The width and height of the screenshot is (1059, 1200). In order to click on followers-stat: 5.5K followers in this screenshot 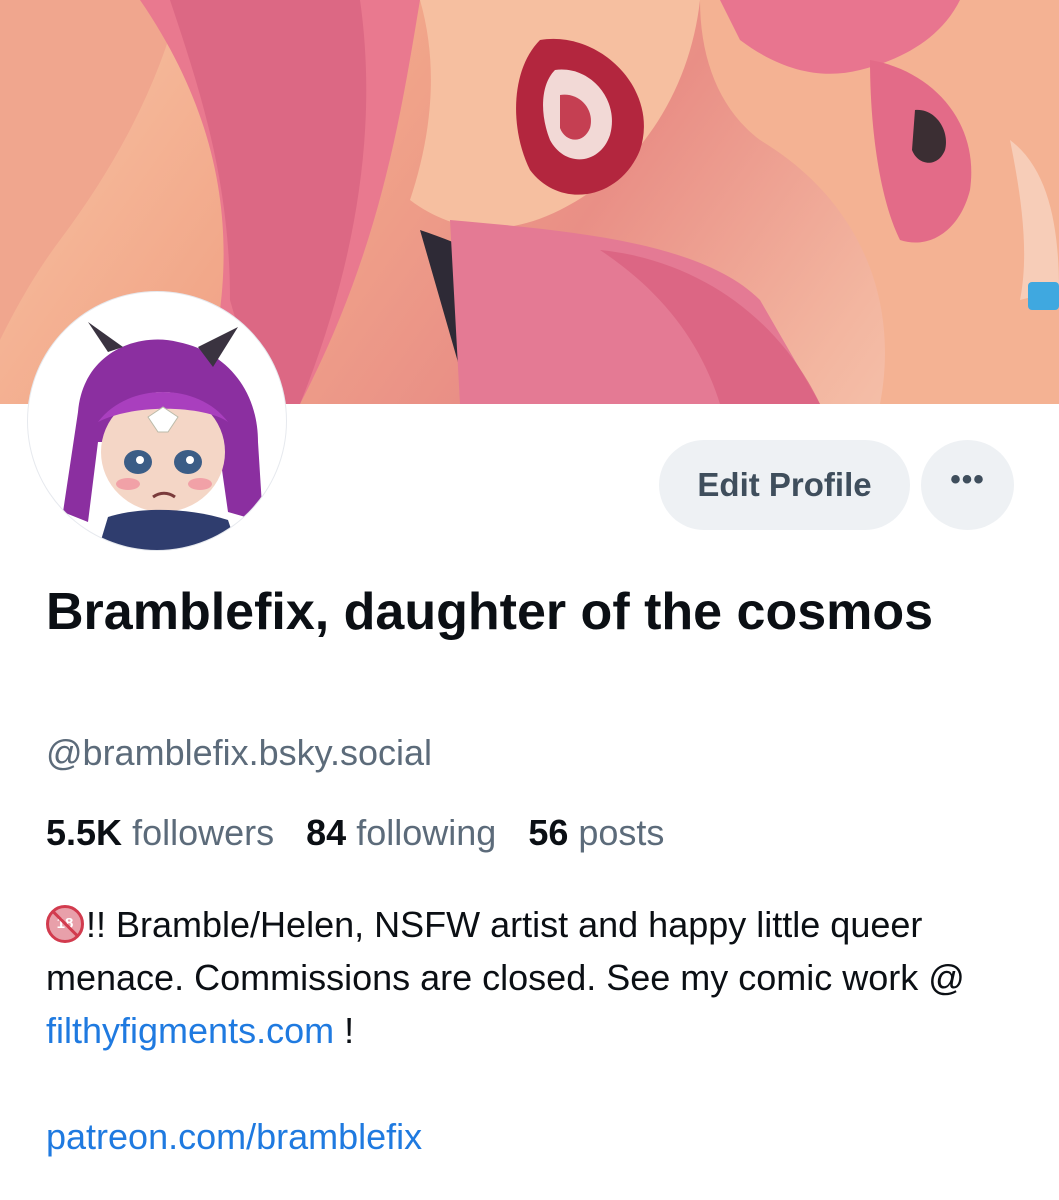, I will do `click(160, 832)`.